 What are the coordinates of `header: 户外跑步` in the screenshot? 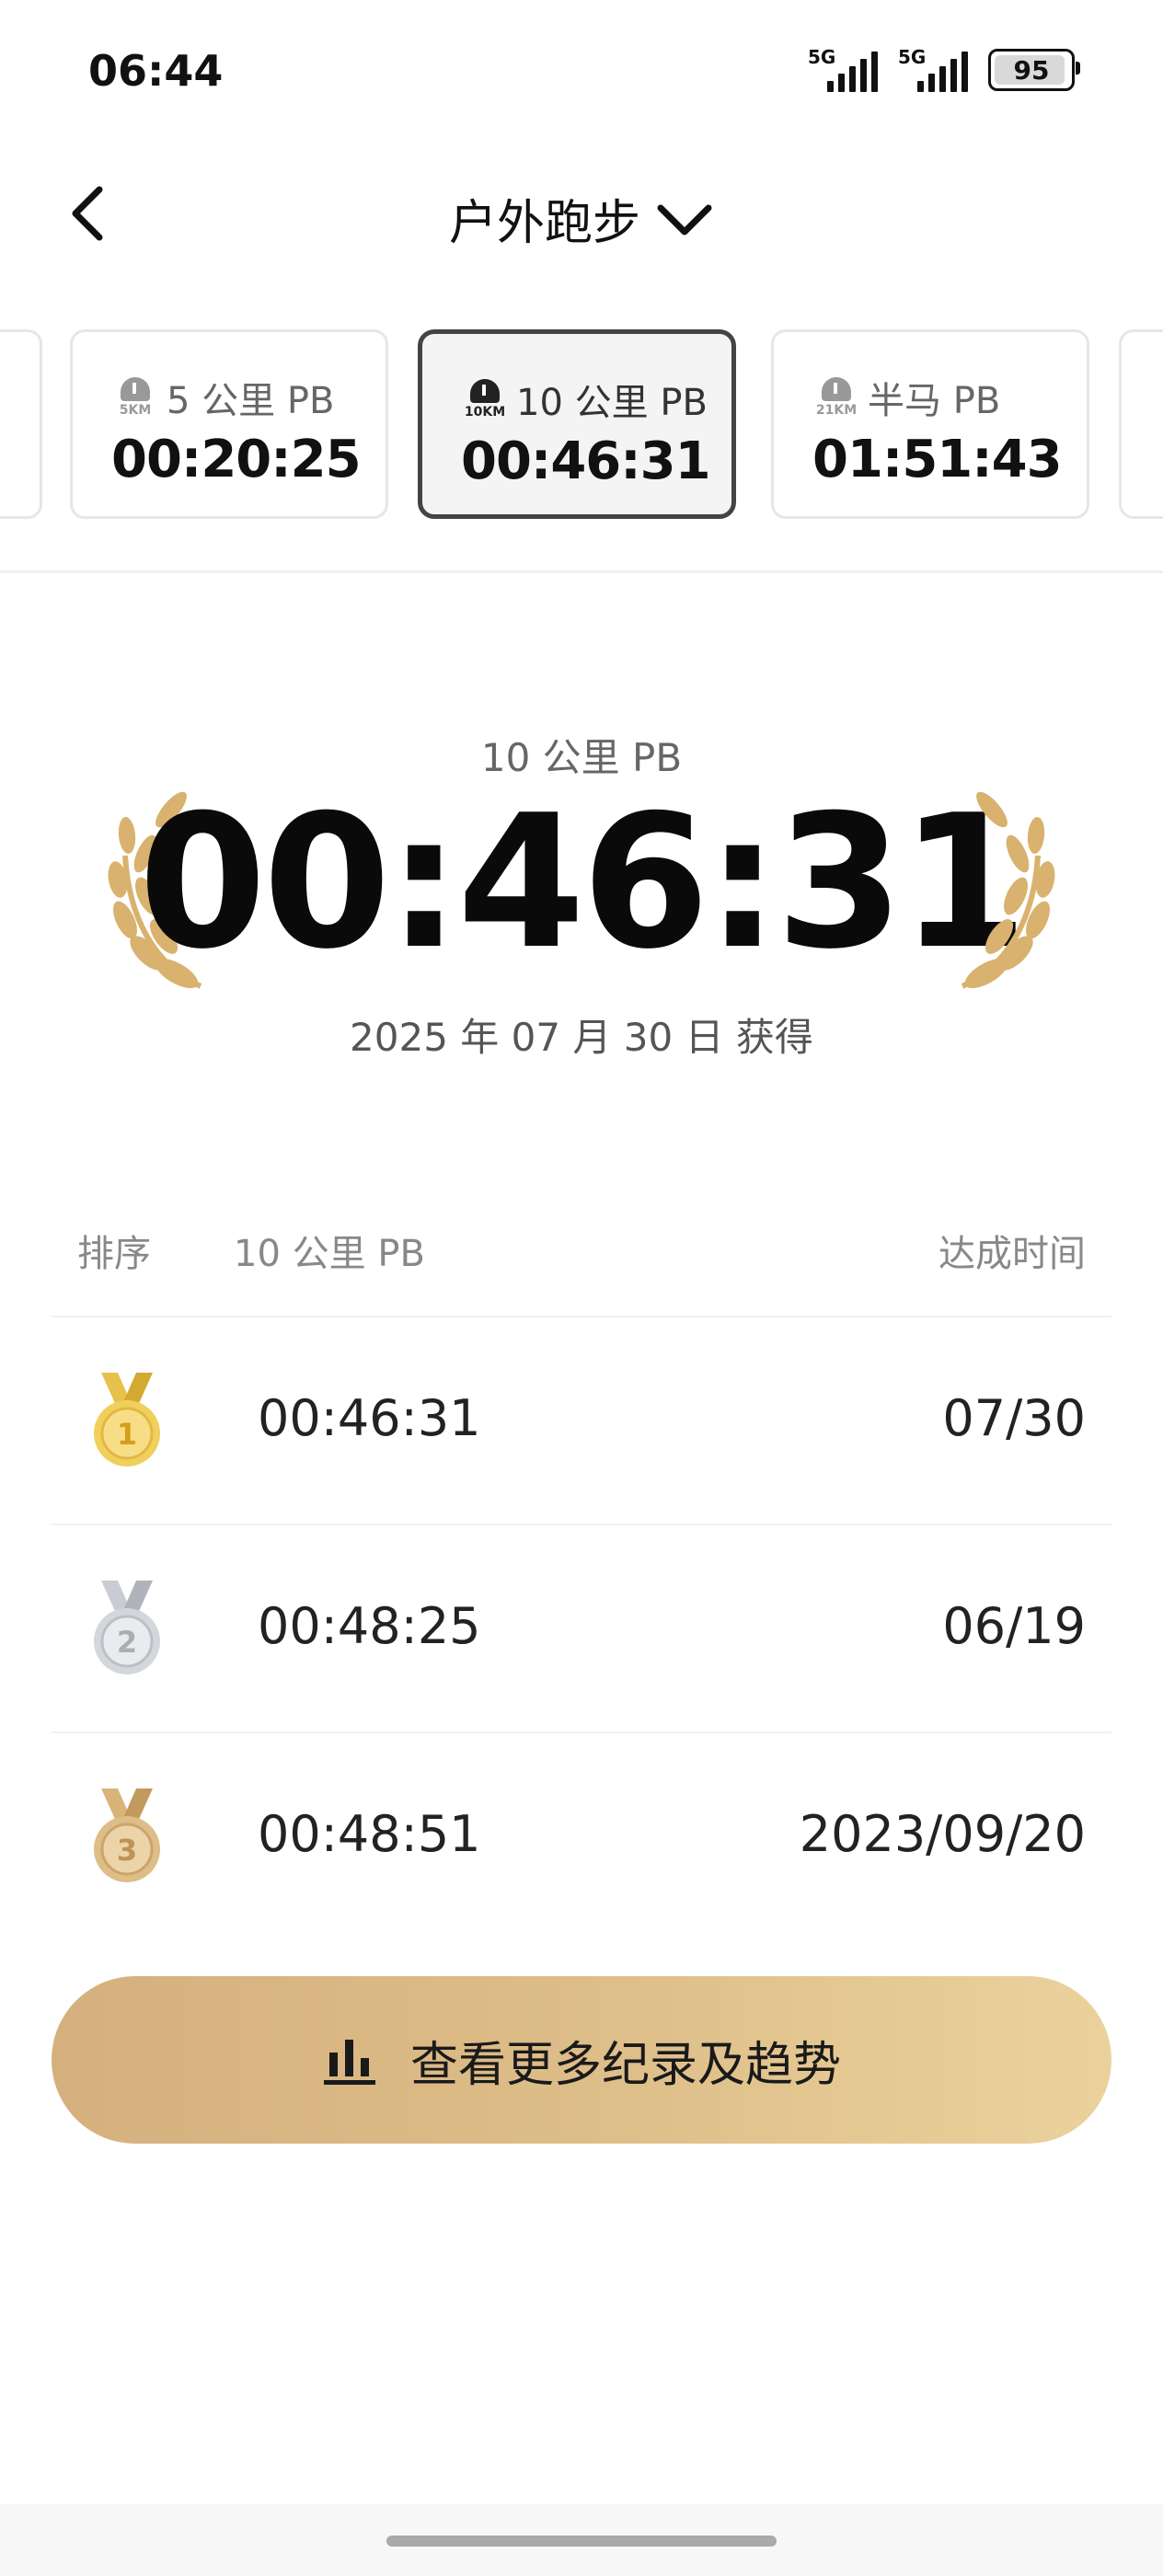 It's located at (581, 211).